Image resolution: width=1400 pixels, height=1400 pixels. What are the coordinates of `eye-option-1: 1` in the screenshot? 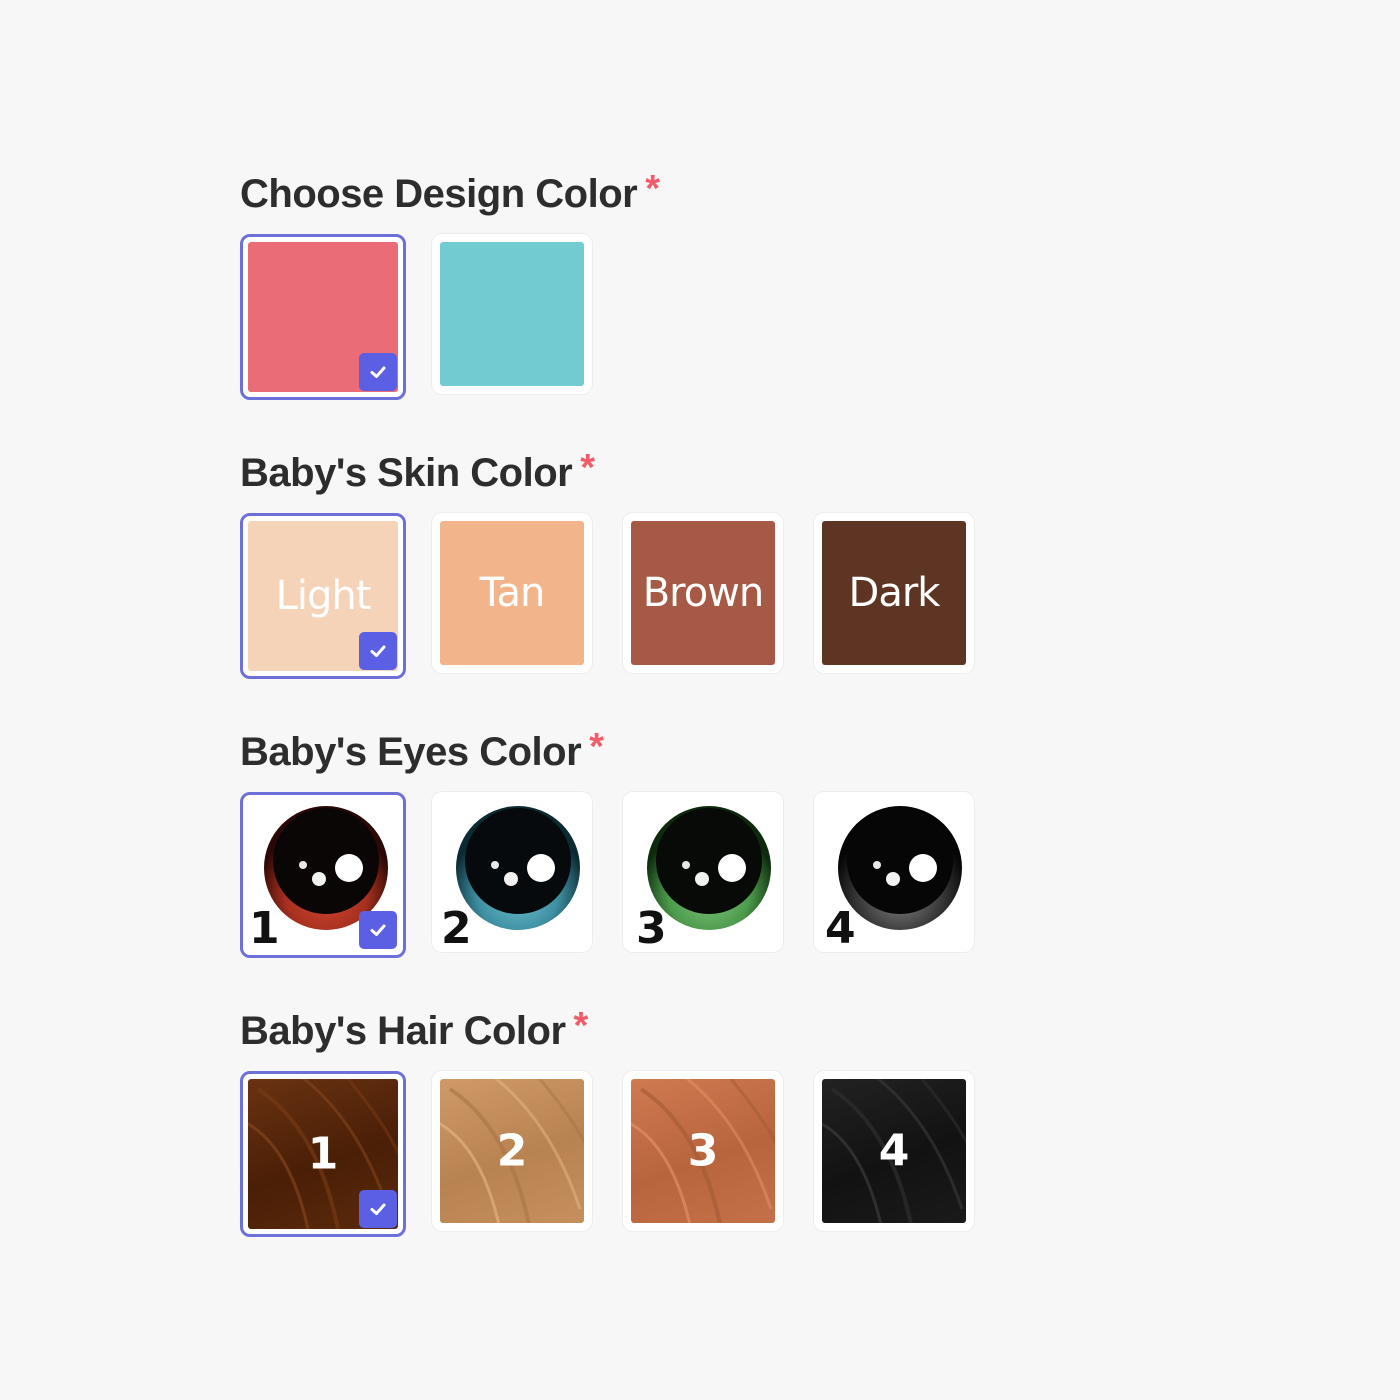 It's located at (323, 875).